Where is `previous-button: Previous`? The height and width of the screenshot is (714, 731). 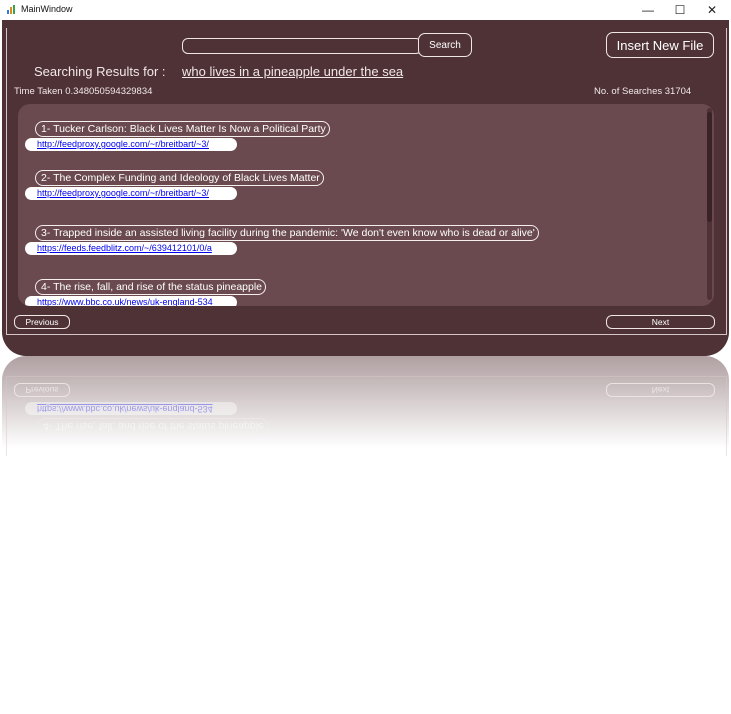 previous-button: Previous is located at coordinates (42, 322).